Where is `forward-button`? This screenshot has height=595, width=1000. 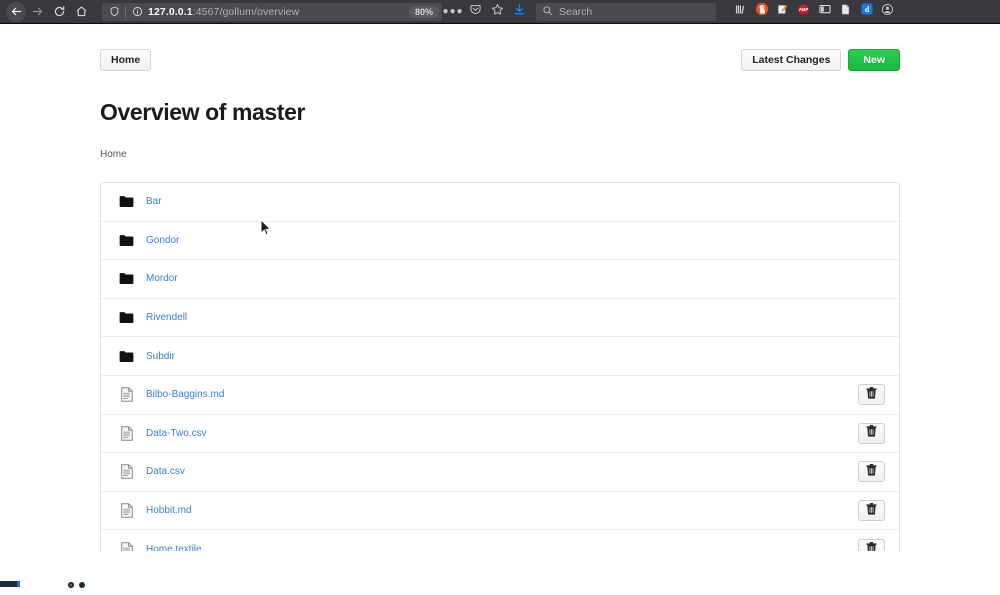
forward-button is located at coordinates (37, 12).